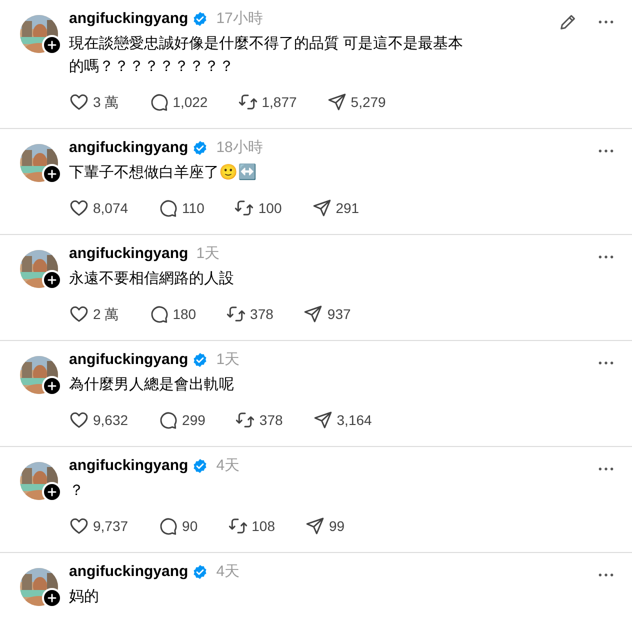  I want to click on reply-button: 90, so click(178, 526).